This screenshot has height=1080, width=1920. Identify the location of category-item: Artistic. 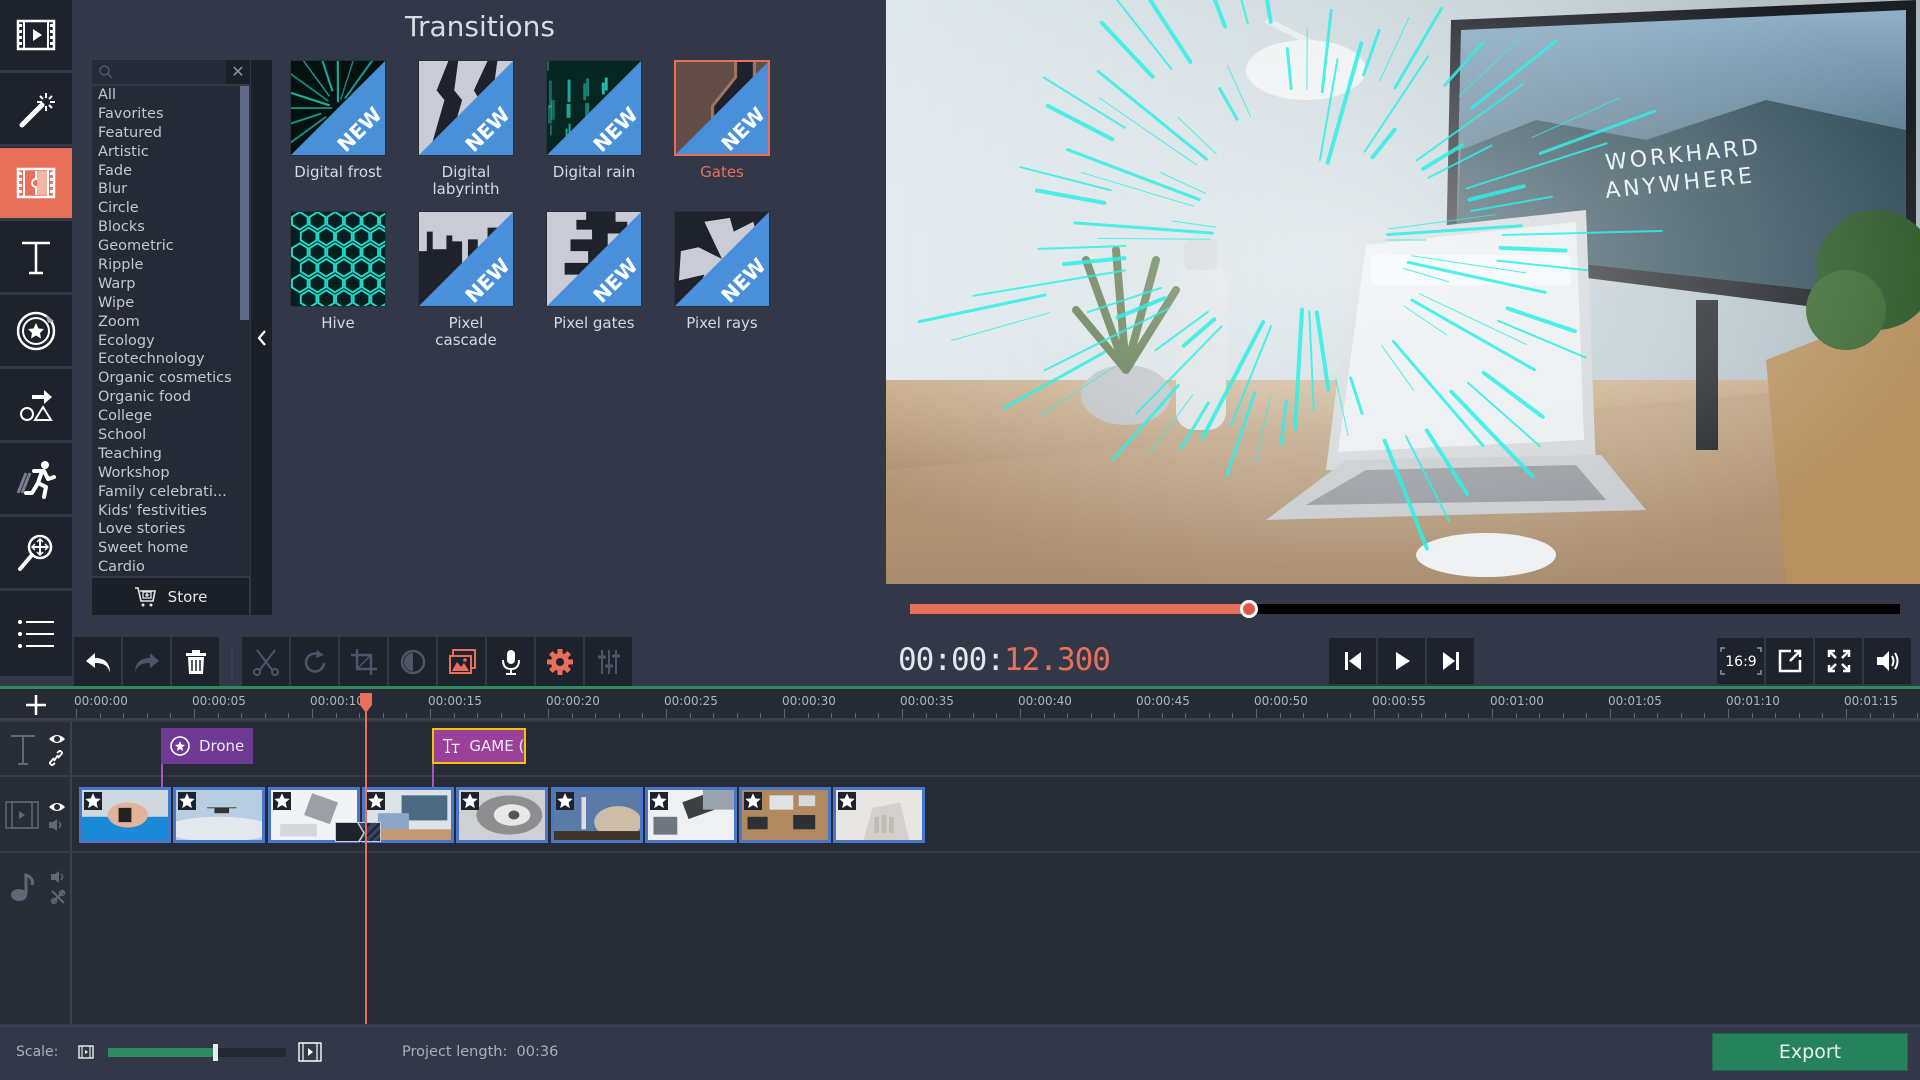
(171, 152).